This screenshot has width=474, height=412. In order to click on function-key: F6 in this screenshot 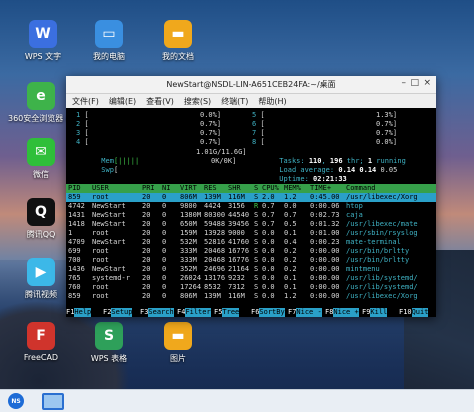, I will do `click(255, 312)`.